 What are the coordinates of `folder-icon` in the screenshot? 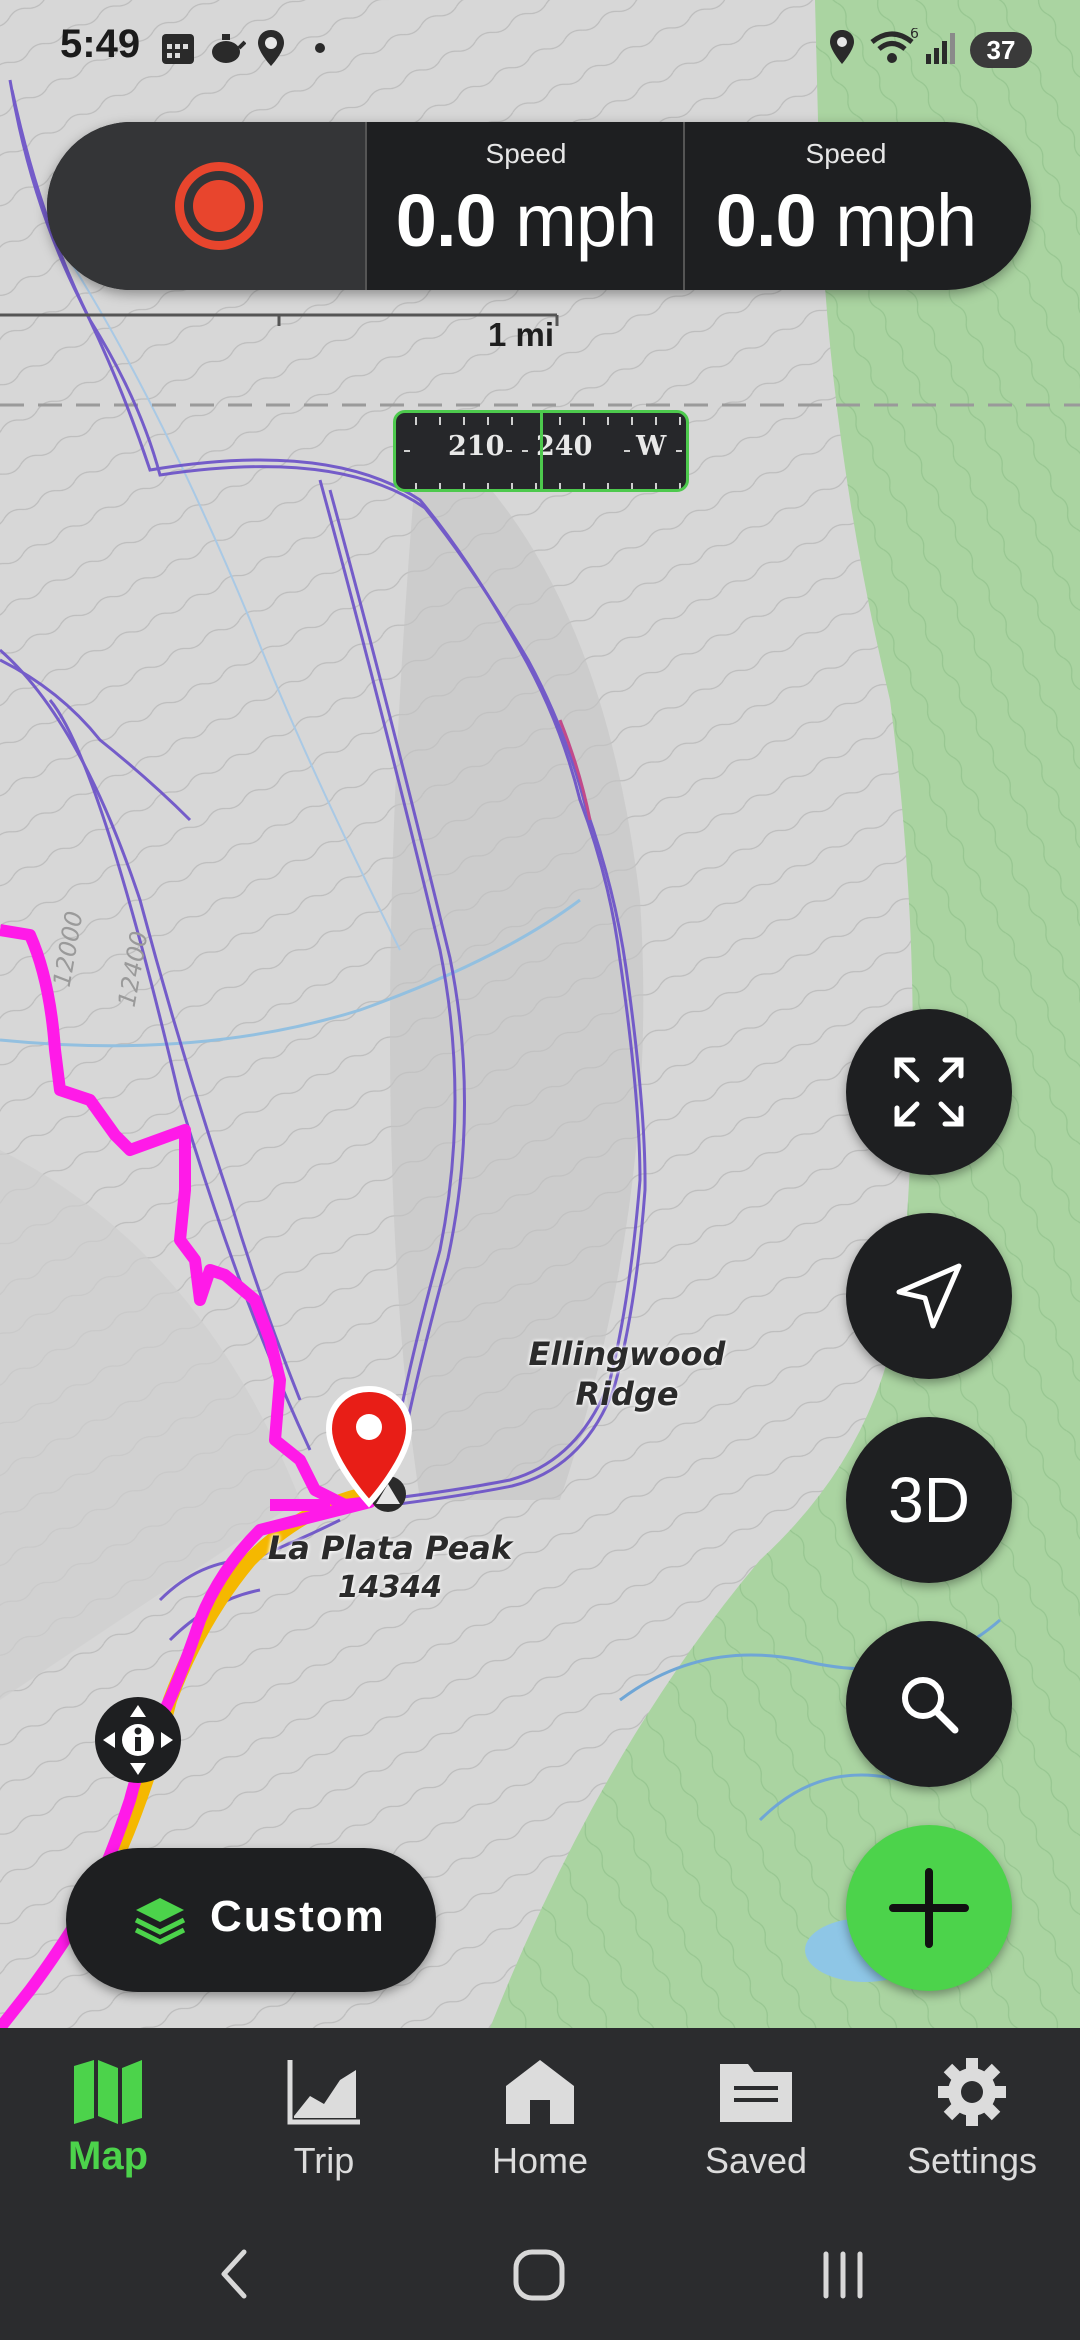 It's located at (756, 2093).